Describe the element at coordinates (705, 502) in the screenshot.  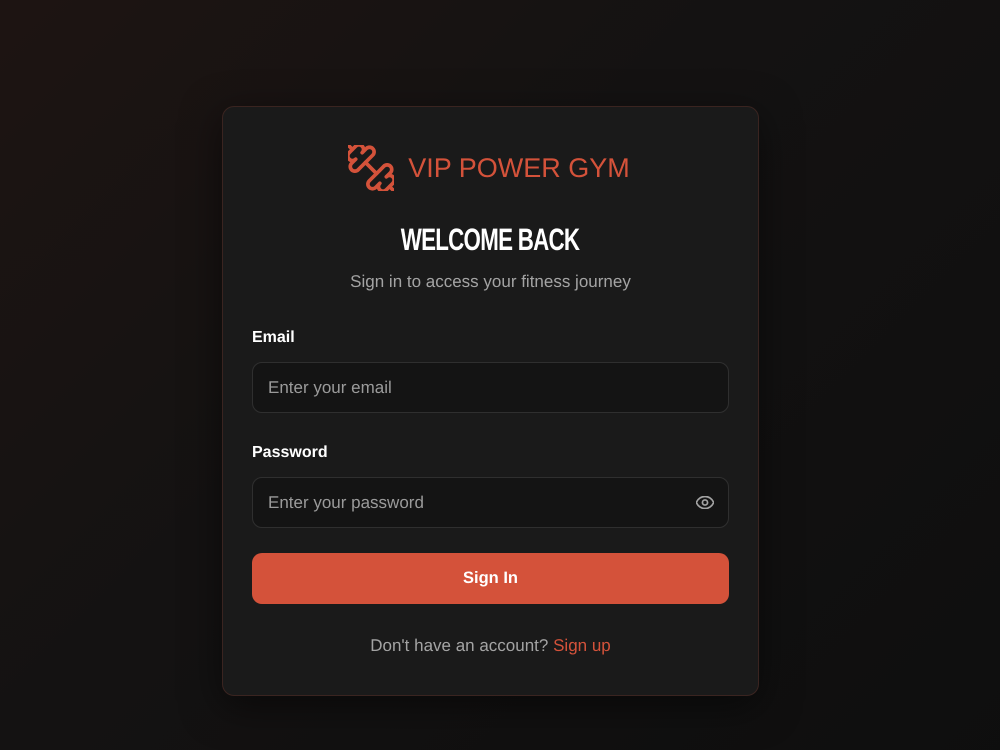
I see `eye-icon` at that location.